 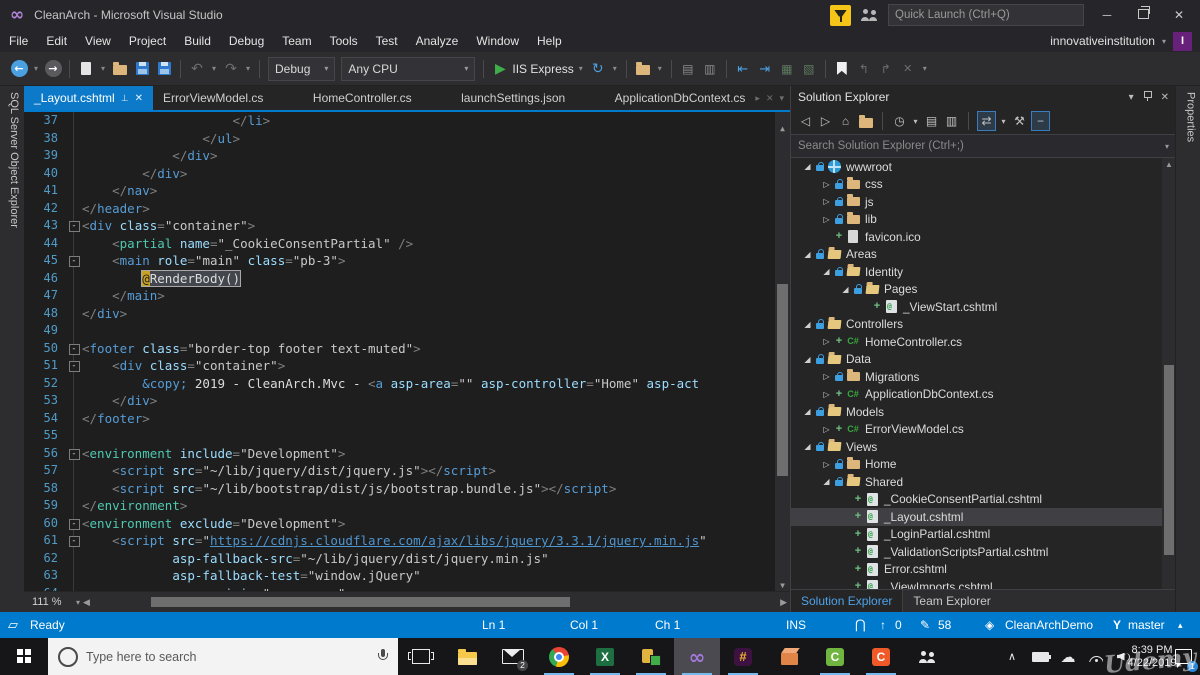 I want to click on menu-item-team: Team, so click(x=296, y=41).